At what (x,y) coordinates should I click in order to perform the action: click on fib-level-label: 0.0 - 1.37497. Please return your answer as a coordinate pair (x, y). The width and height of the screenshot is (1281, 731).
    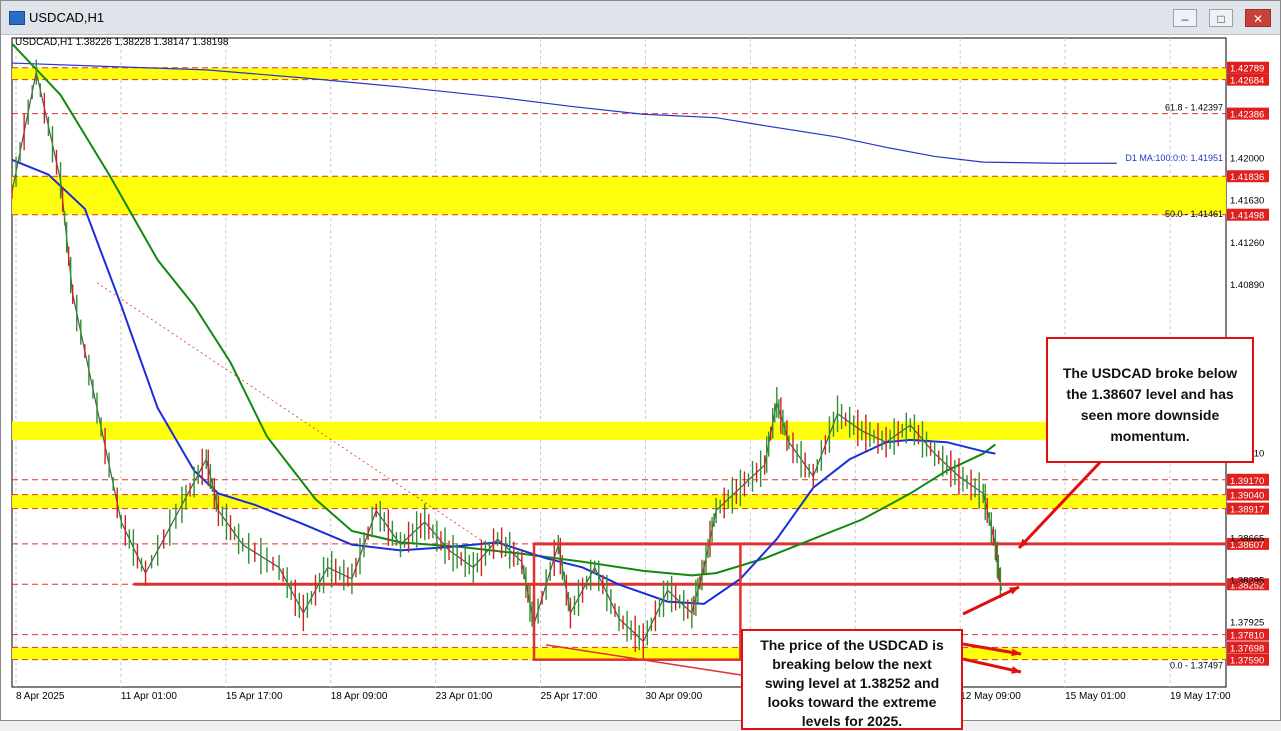
    Looking at the image, I should click on (1196, 665).